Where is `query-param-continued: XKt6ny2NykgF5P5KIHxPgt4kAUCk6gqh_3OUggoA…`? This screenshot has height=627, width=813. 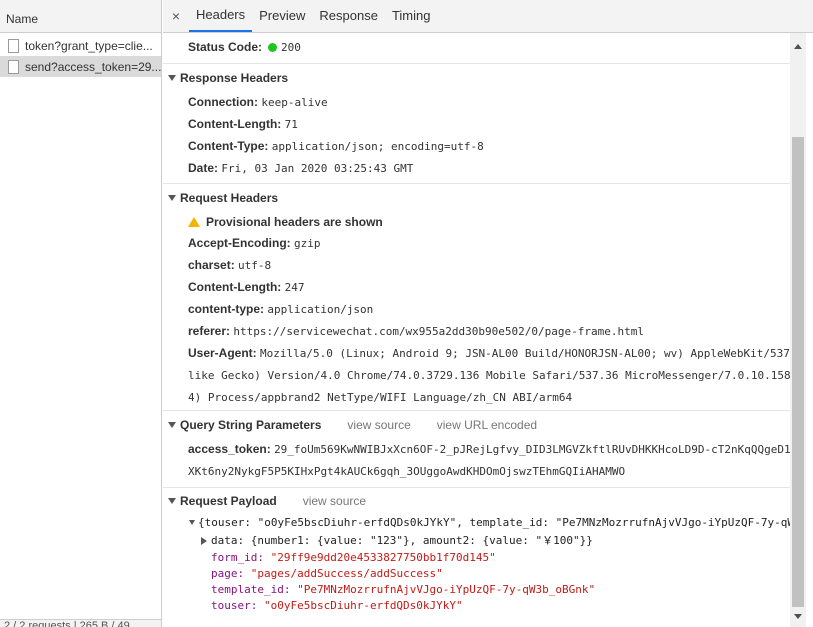 query-param-continued: XKt6ny2NykgF5P5KIHxPgt4kAUCk6gqh_3OUggoA… is located at coordinates (406, 471).